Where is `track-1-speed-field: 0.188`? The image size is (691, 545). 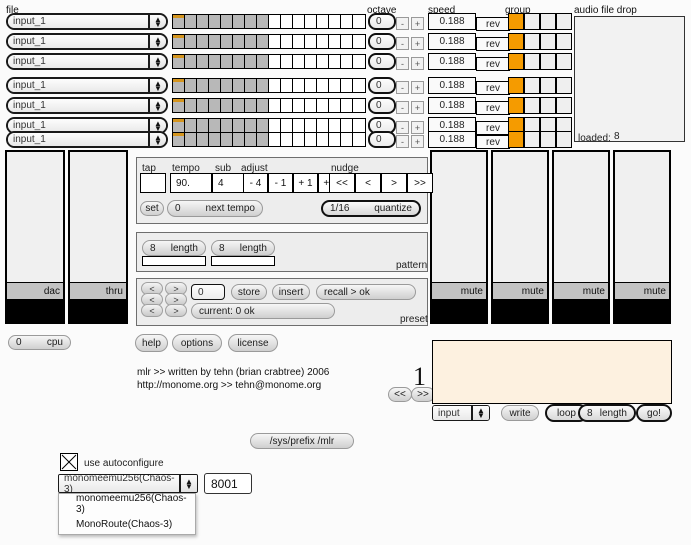
track-1-speed-field: 0.188 is located at coordinates (452, 21).